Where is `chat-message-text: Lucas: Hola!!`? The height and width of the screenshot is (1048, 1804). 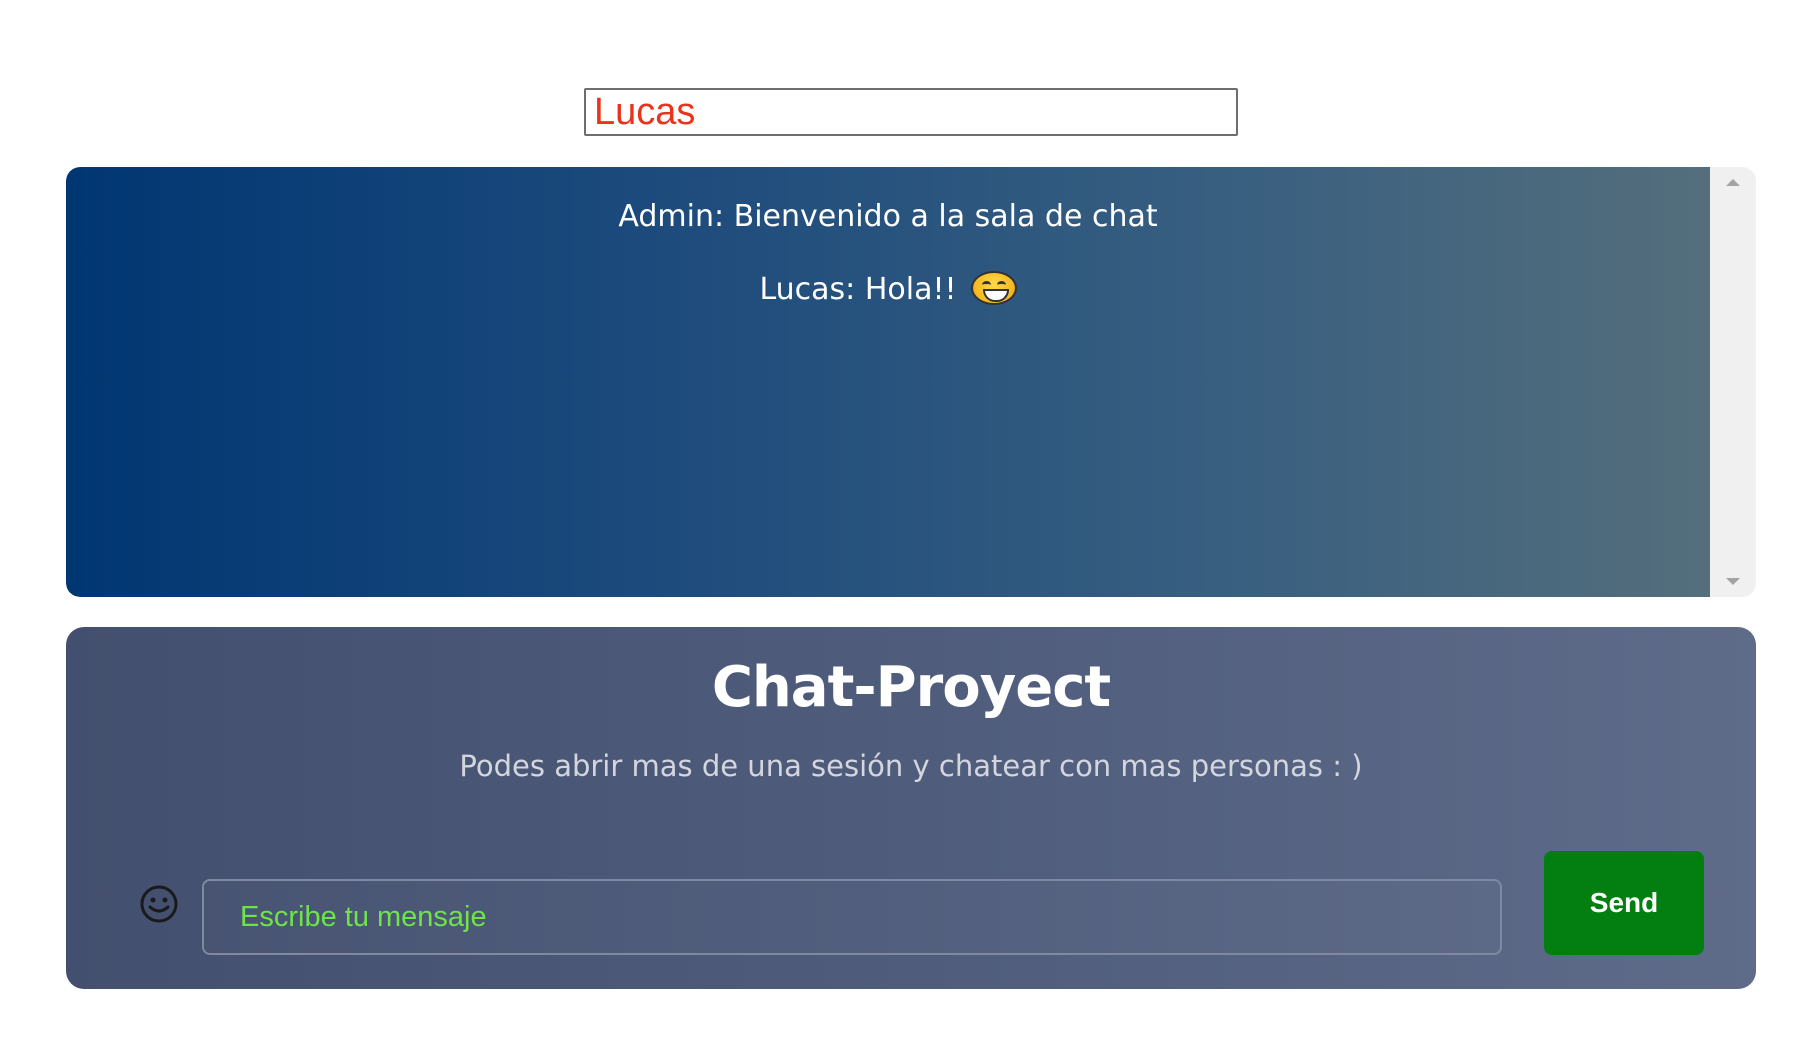
chat-message-text: Lucas: Hola!! is located at coordinates (858, 289).